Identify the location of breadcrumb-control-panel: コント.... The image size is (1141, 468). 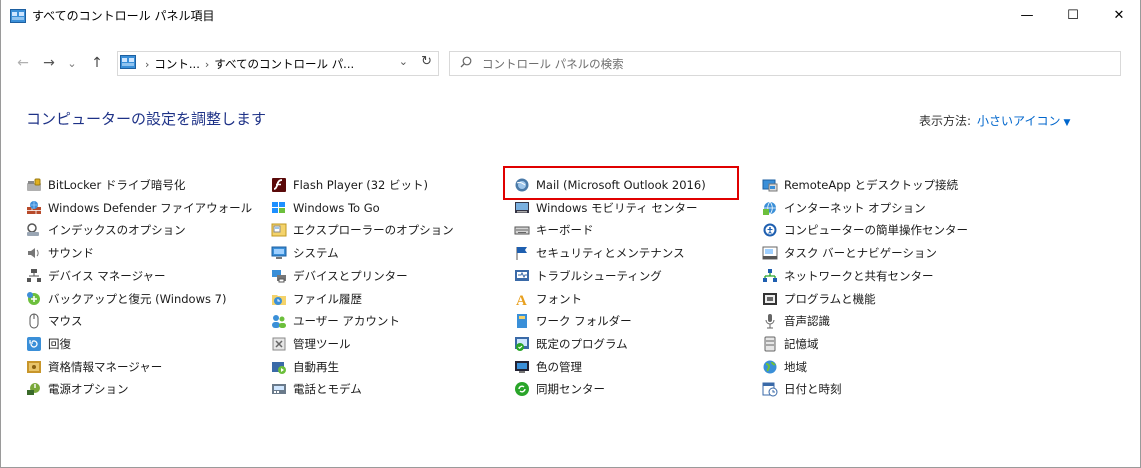
(176, 64).